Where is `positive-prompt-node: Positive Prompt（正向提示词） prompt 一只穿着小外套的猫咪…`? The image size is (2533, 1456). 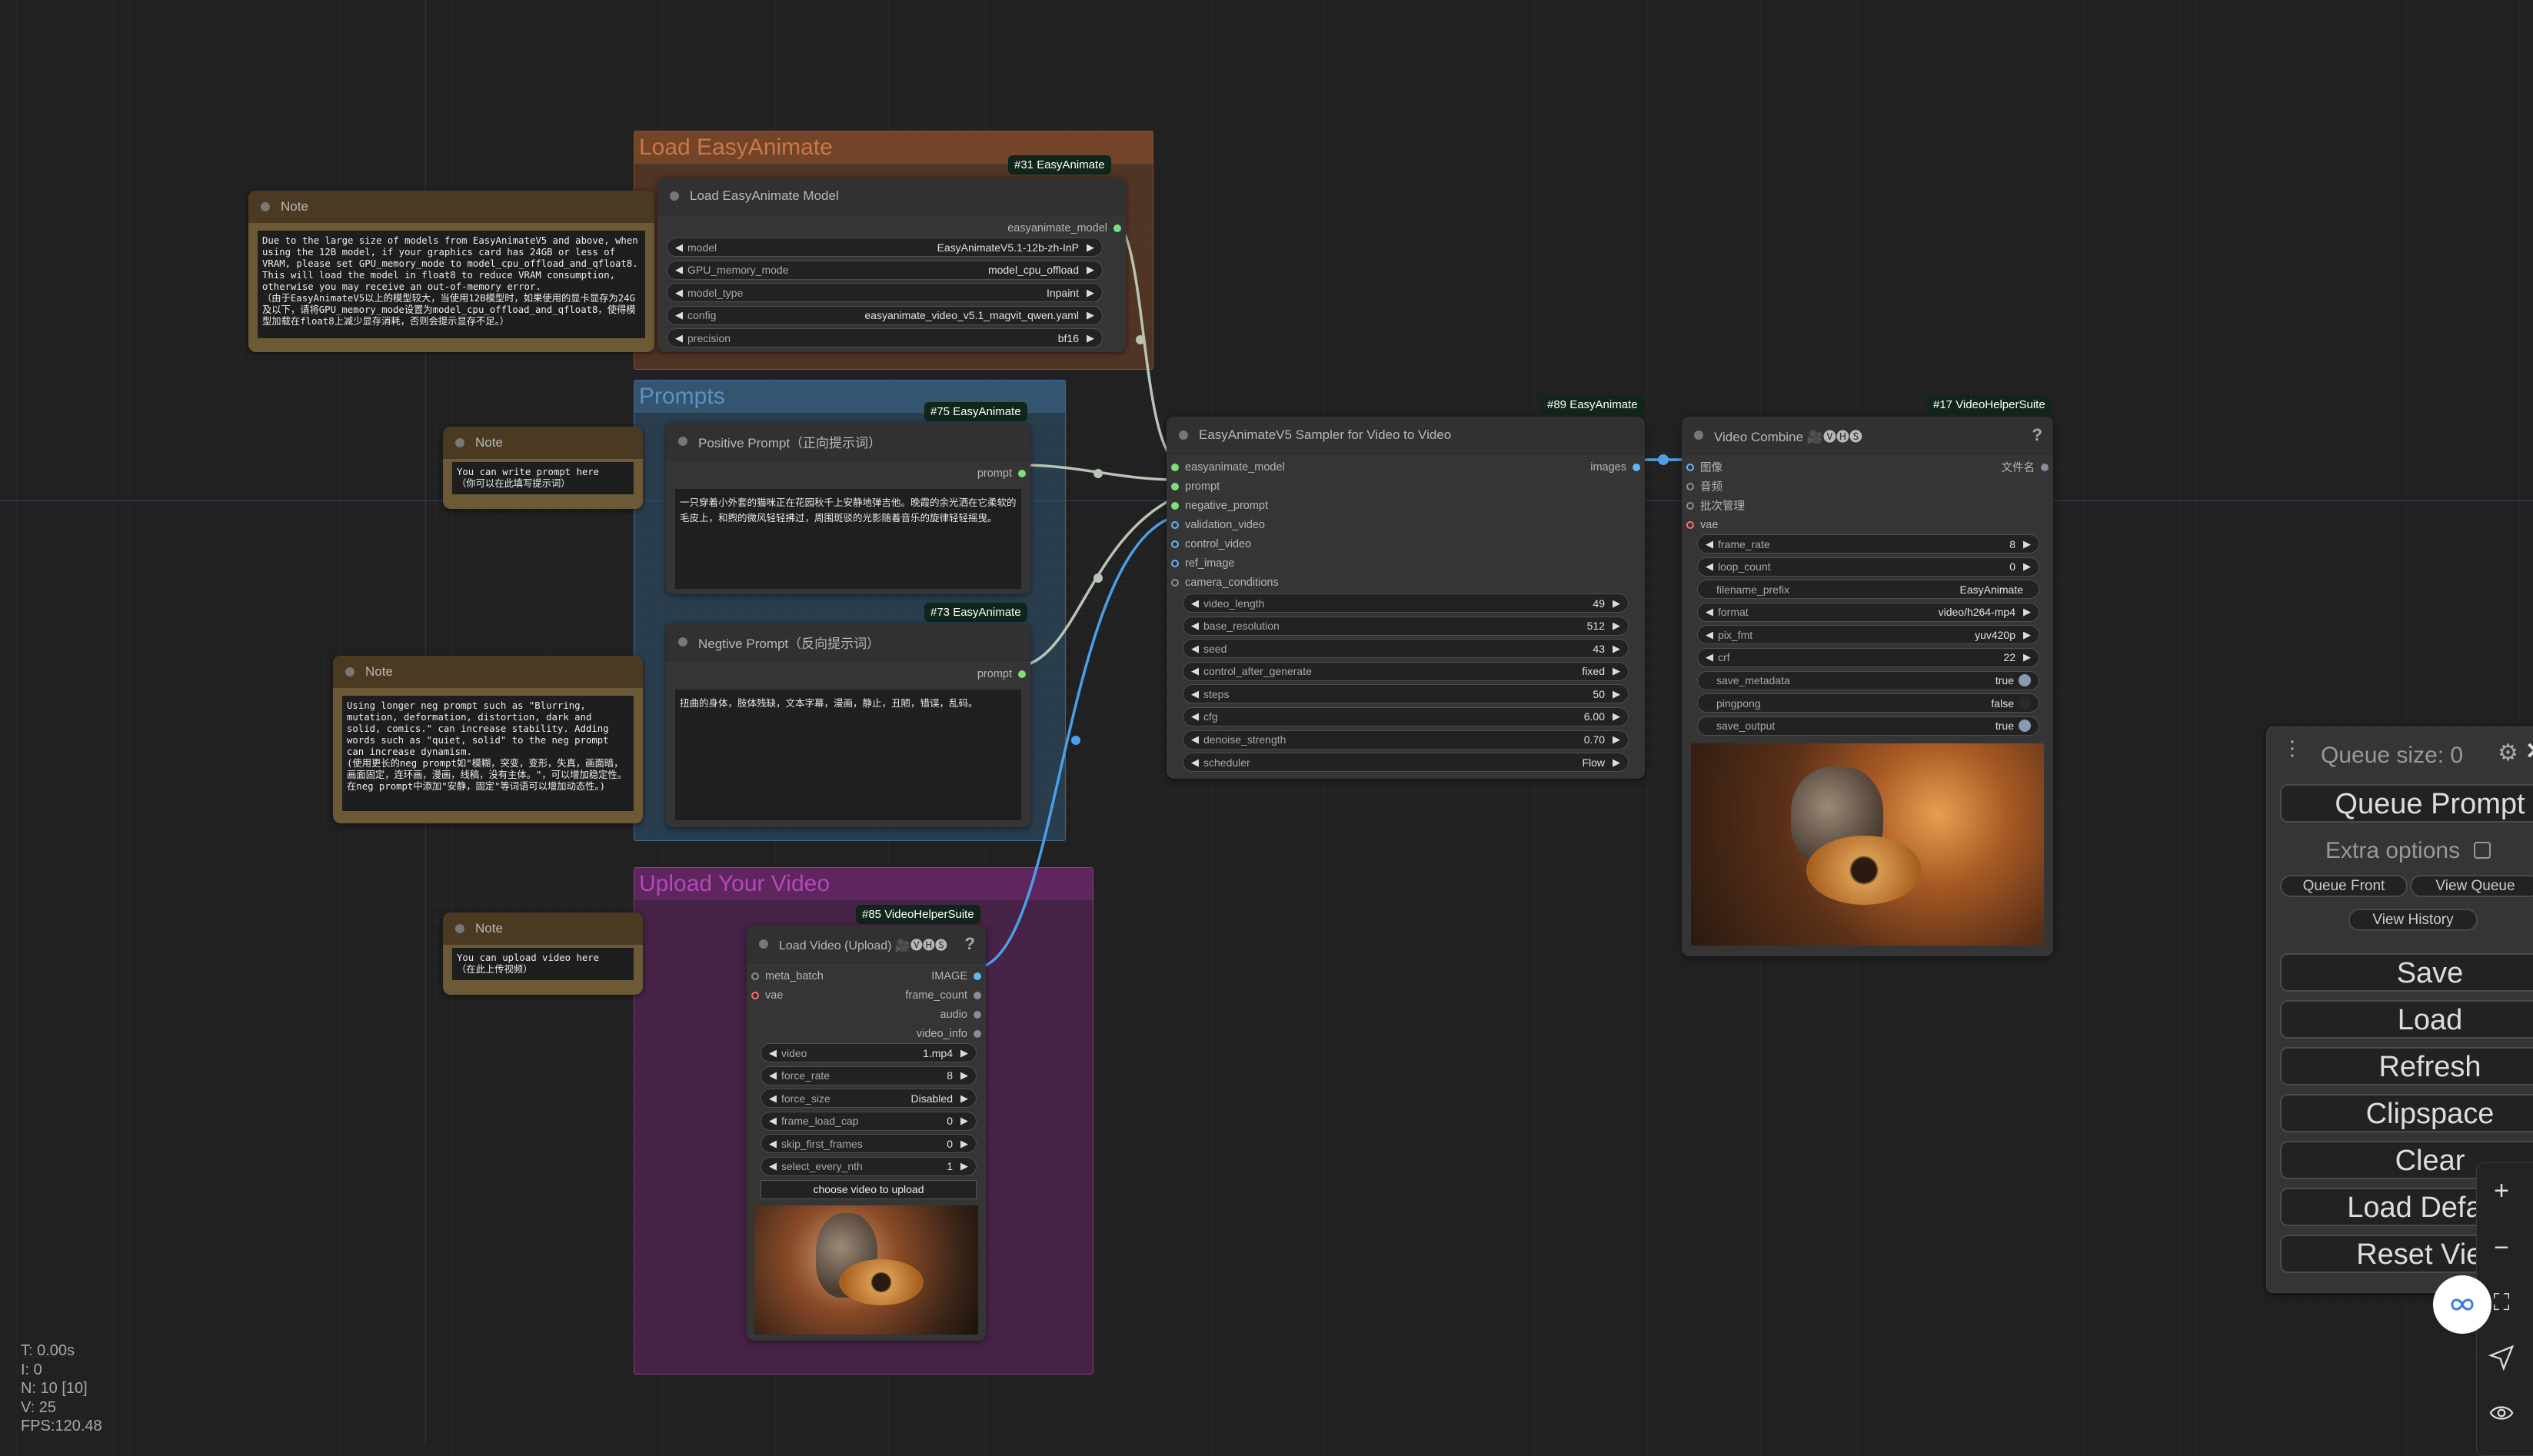 positive-prompt-node: Positive Prompt（正向提示词） prompt 一只穿着小外套的猫咪… is located at coordinates (848, 508).